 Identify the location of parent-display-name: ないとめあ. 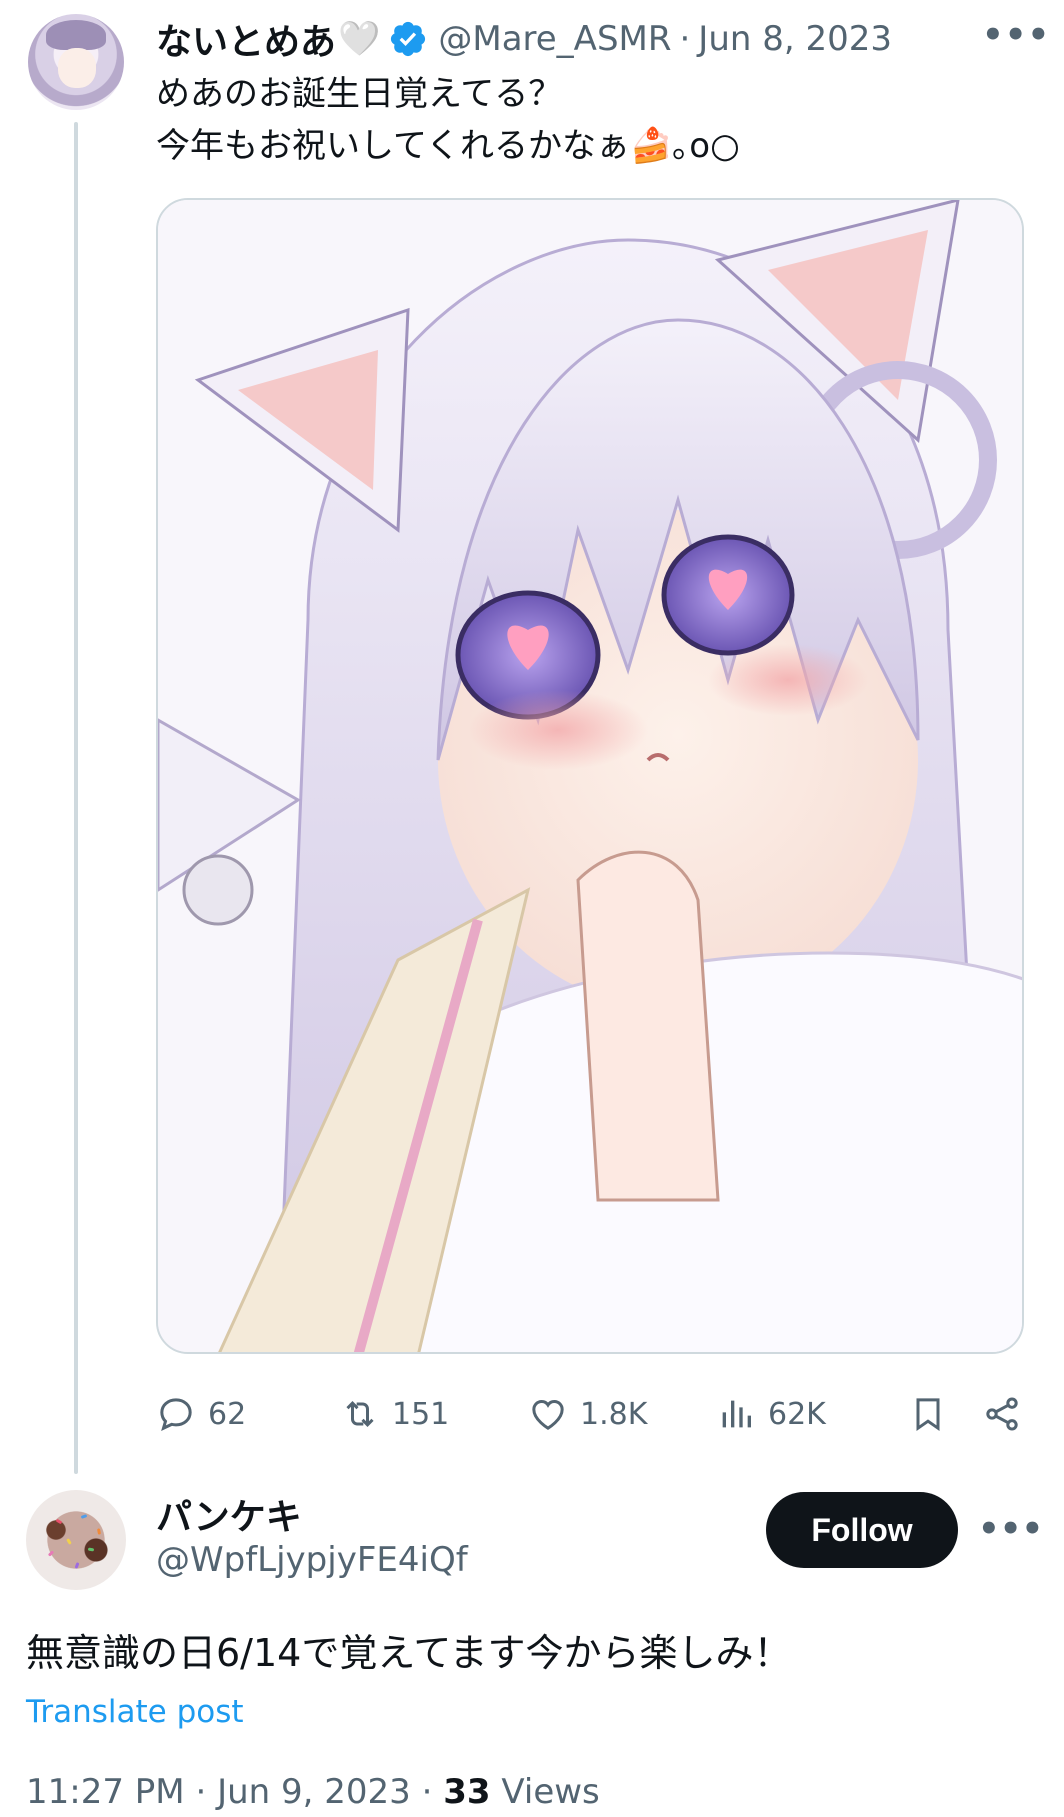
(246, 39).